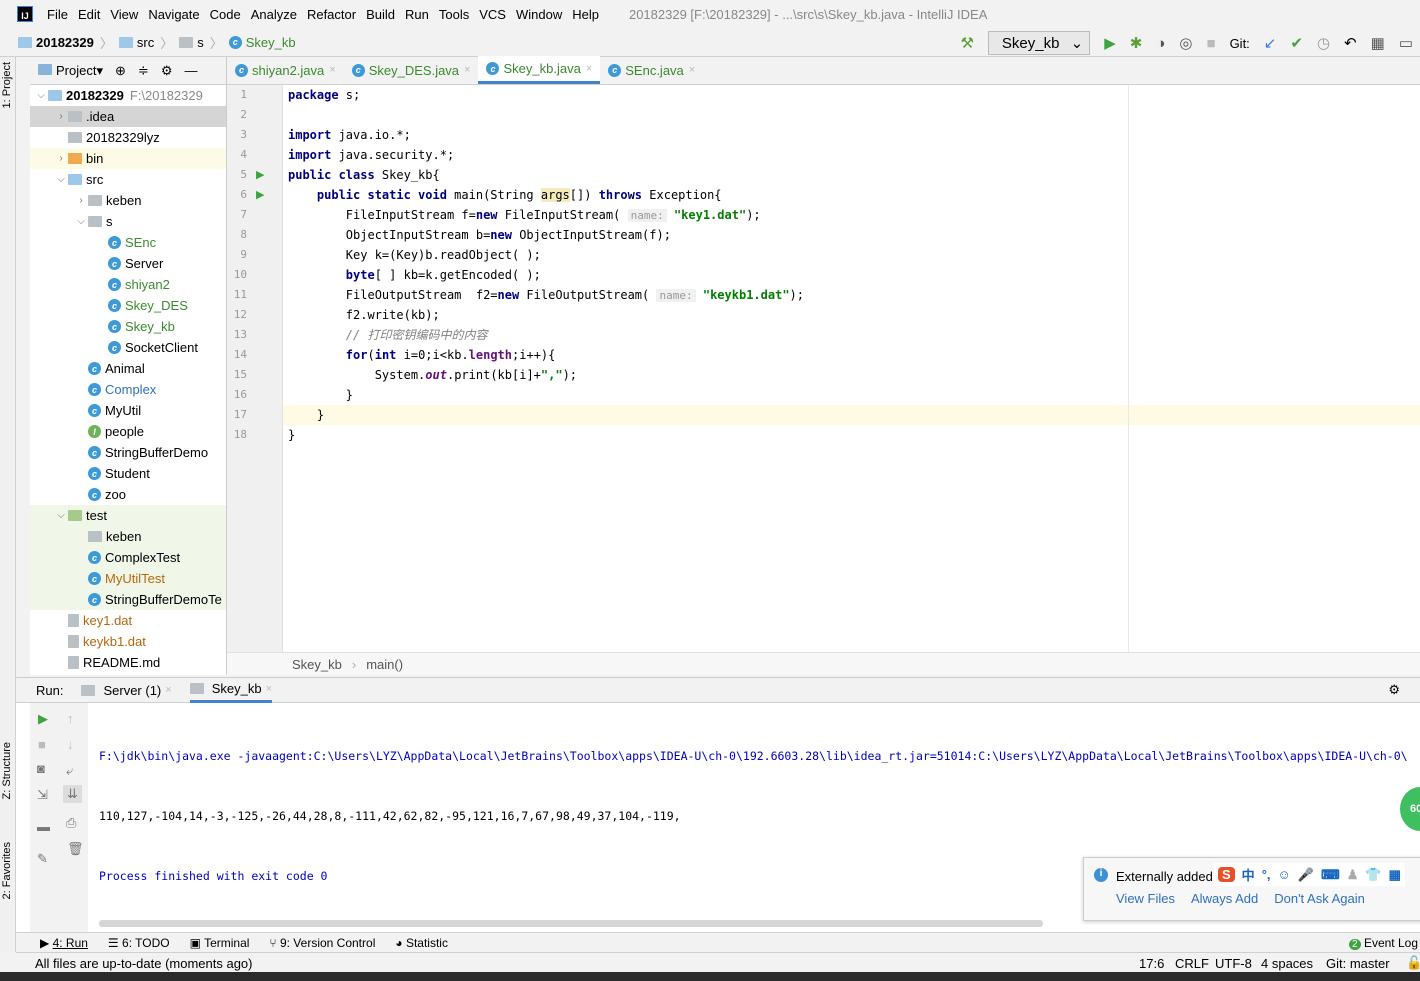 Image resolution: width=1420 pixels, height=981 pixels. What do you see at coordinates (1353, 875) in the screenshot?
I see `user-icon: ♟` at bounding box center [1353, 875].